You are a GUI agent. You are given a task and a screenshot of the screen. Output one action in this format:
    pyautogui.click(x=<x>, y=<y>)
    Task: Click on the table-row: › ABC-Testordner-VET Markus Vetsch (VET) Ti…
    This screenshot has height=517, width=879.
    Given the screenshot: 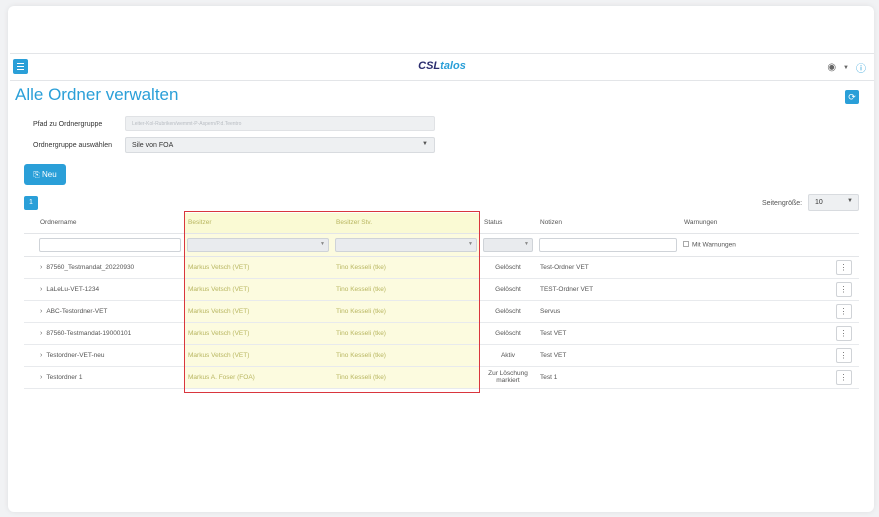 What is the action you would take?
    pyautogui.click(x=441, y=311)
    